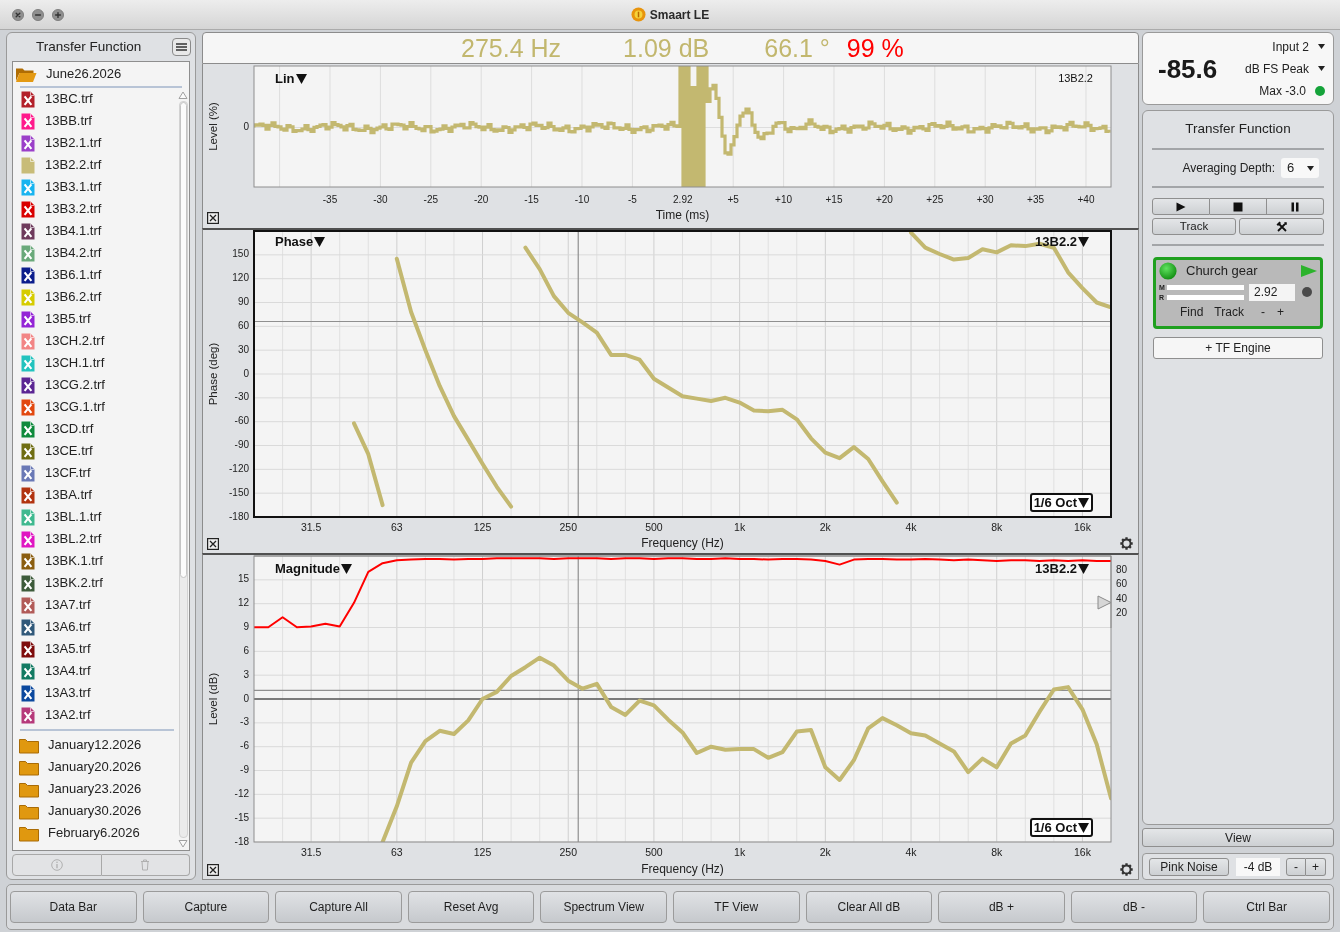 The image size is (1340, 932). What do you see at coordinates (1262, 312) in the screenshot?
I see `engine-action-button: -` at bounding box center [1262, 312].